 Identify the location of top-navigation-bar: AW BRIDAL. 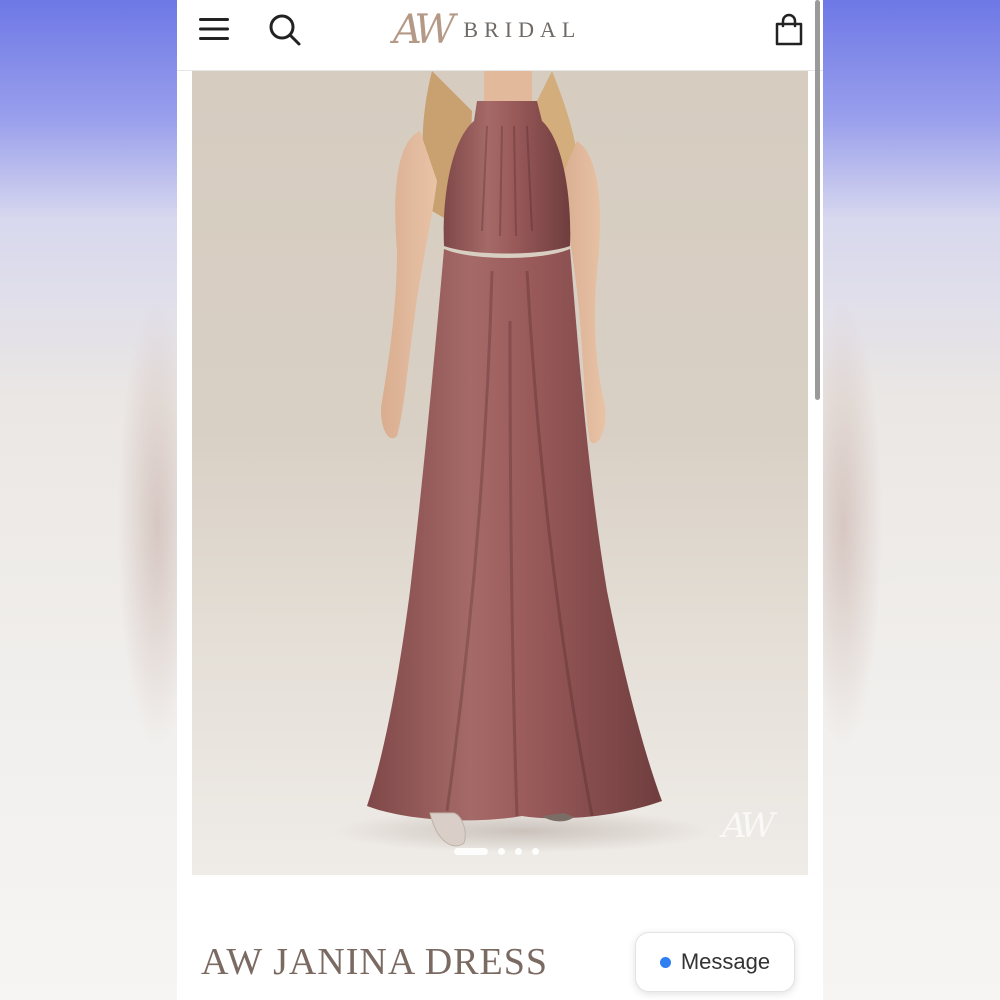
(500, 35).